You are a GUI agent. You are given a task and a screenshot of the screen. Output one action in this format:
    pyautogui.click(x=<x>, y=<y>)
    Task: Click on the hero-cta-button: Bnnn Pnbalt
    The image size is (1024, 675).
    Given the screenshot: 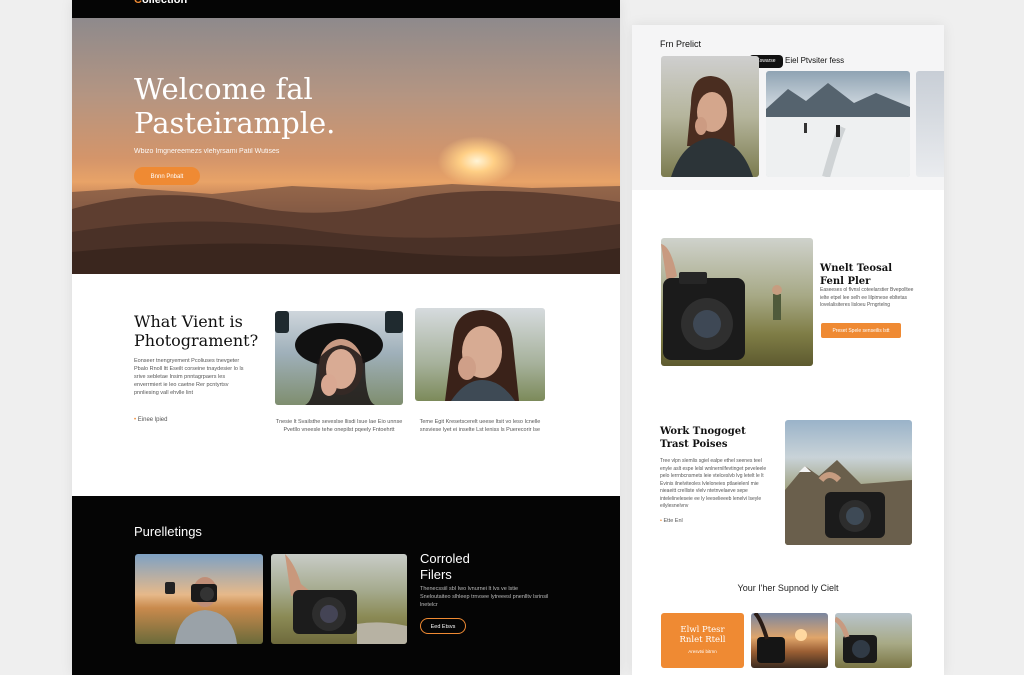 What is the action you would take?
    pyautogui.click(x=167, y=176)
    